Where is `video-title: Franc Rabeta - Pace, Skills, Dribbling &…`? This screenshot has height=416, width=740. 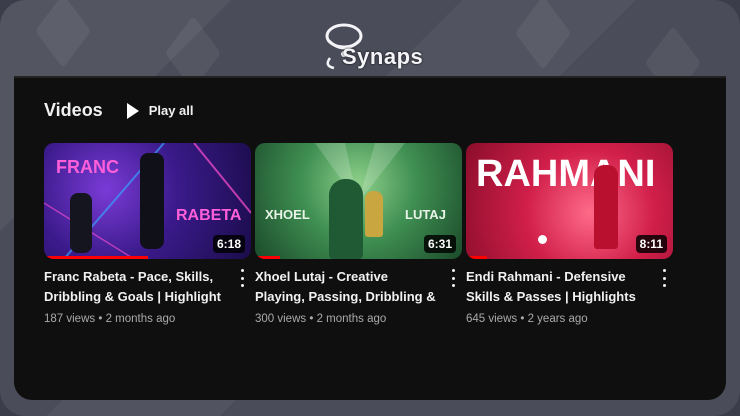 video-title: Franc Rabeta - Pace, Skills, Dribbling &… is located at coordinates (136, 287).